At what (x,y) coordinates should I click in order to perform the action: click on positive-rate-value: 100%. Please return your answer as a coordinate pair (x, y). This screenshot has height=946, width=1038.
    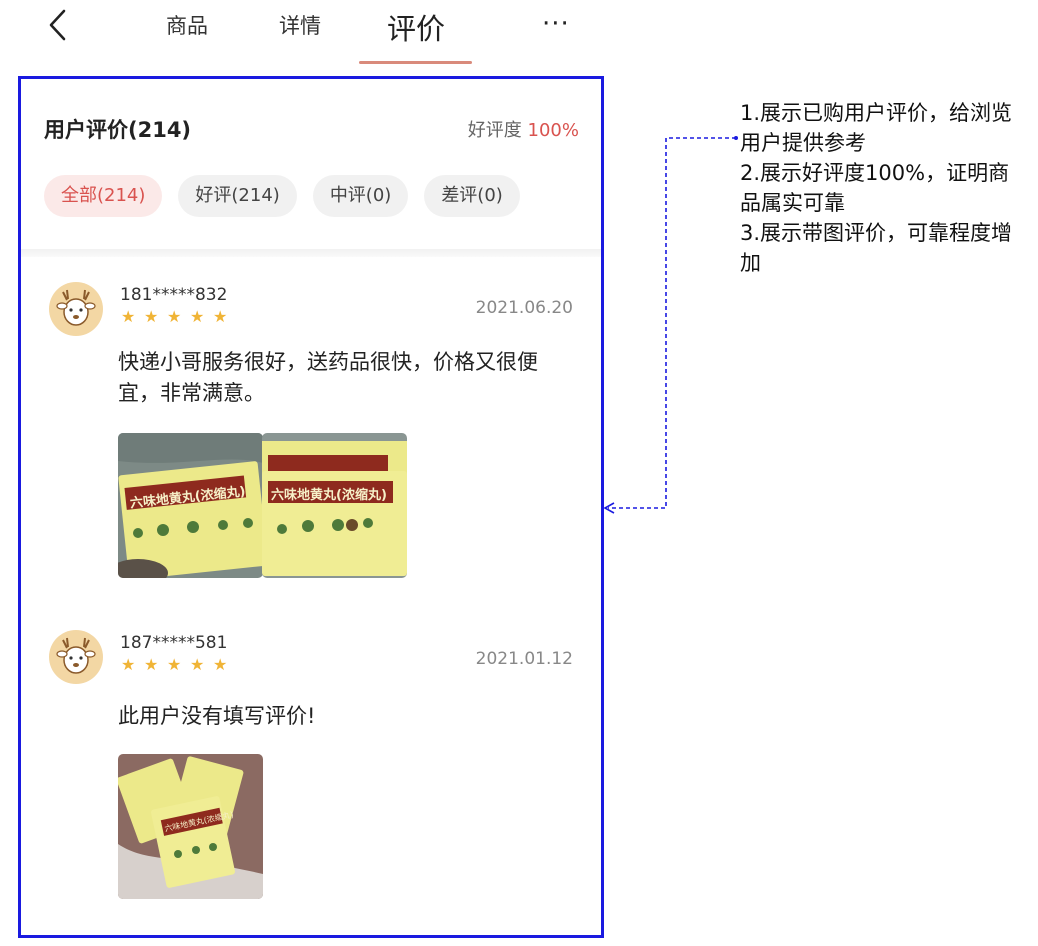
    Looking at the image, I should click on (553, 130).